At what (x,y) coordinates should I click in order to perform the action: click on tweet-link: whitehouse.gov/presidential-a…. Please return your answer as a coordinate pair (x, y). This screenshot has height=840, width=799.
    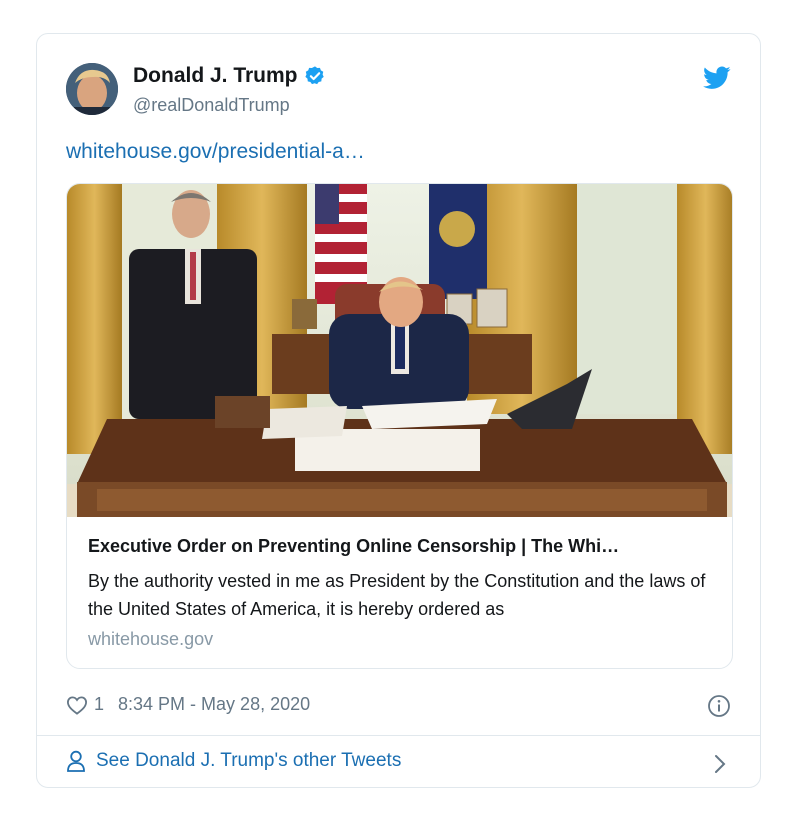
    Looking at the image, I should click on (215, 152).